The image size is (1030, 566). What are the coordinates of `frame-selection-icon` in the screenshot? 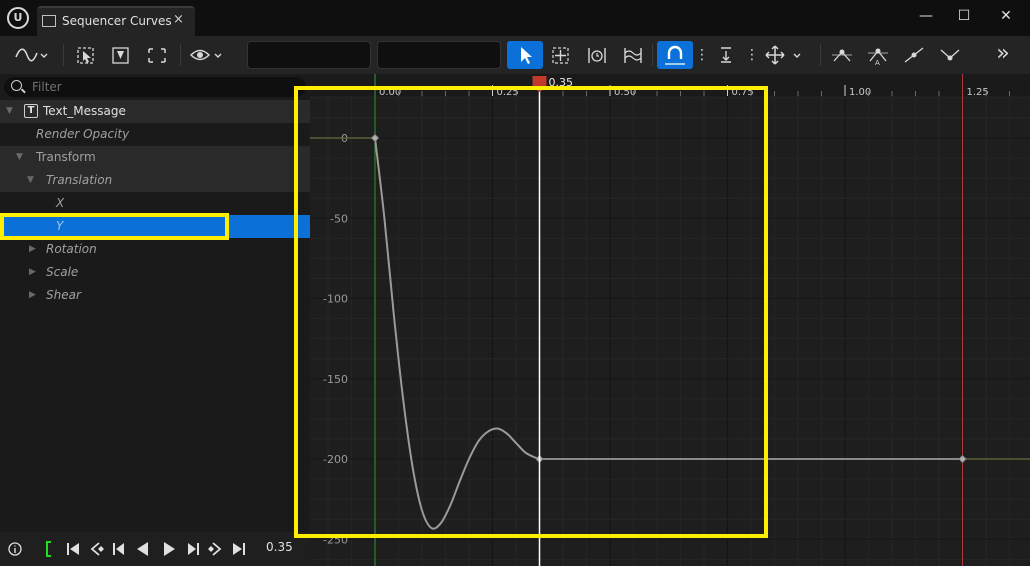 It's located at (85, 55).